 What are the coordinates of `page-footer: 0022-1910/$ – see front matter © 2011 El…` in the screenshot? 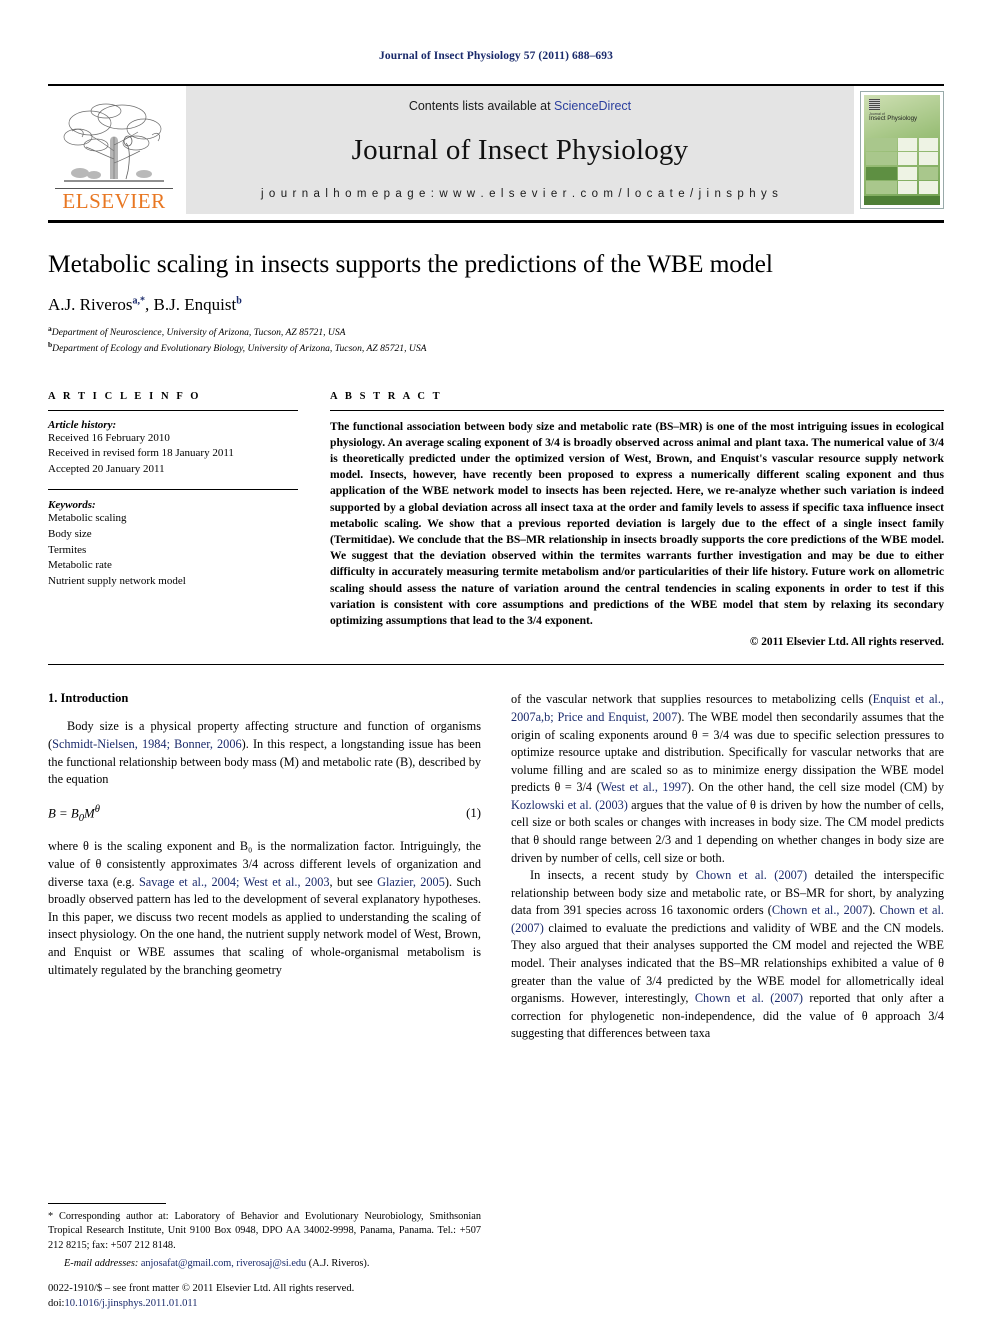 It's located at (283, 1296).